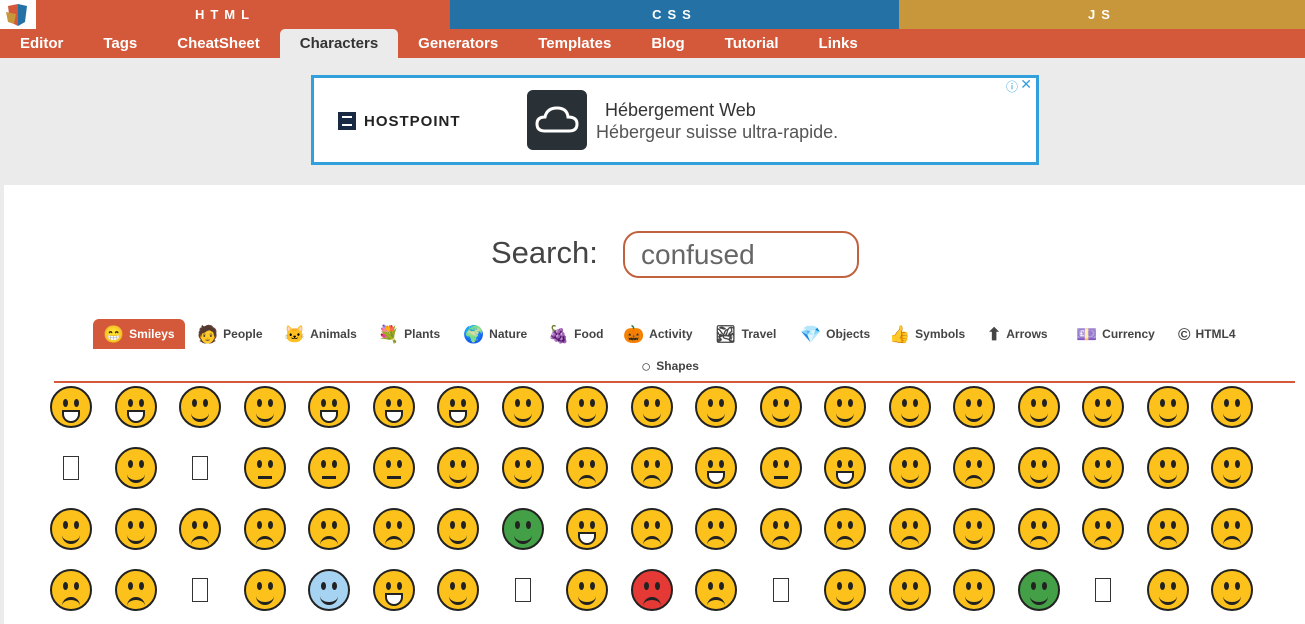  Describe the element at coordinates (409, 334) in the screenshot. I see `category-tab-plants: 💐 Plants` at that location.